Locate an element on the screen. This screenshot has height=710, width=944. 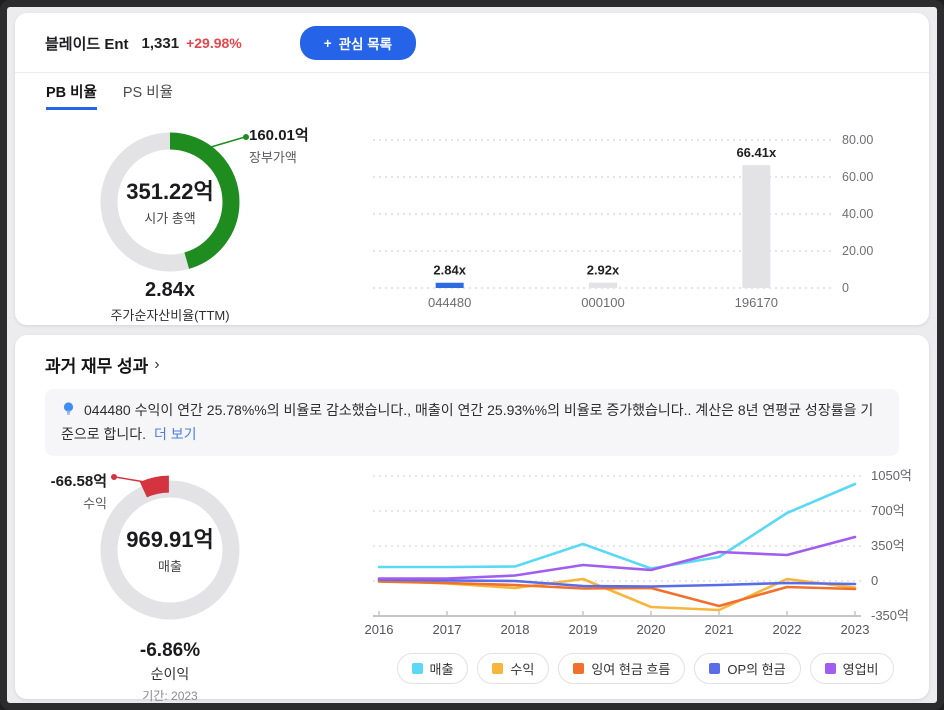
svg-text: 40.00 is located at coordinates (857, 214).